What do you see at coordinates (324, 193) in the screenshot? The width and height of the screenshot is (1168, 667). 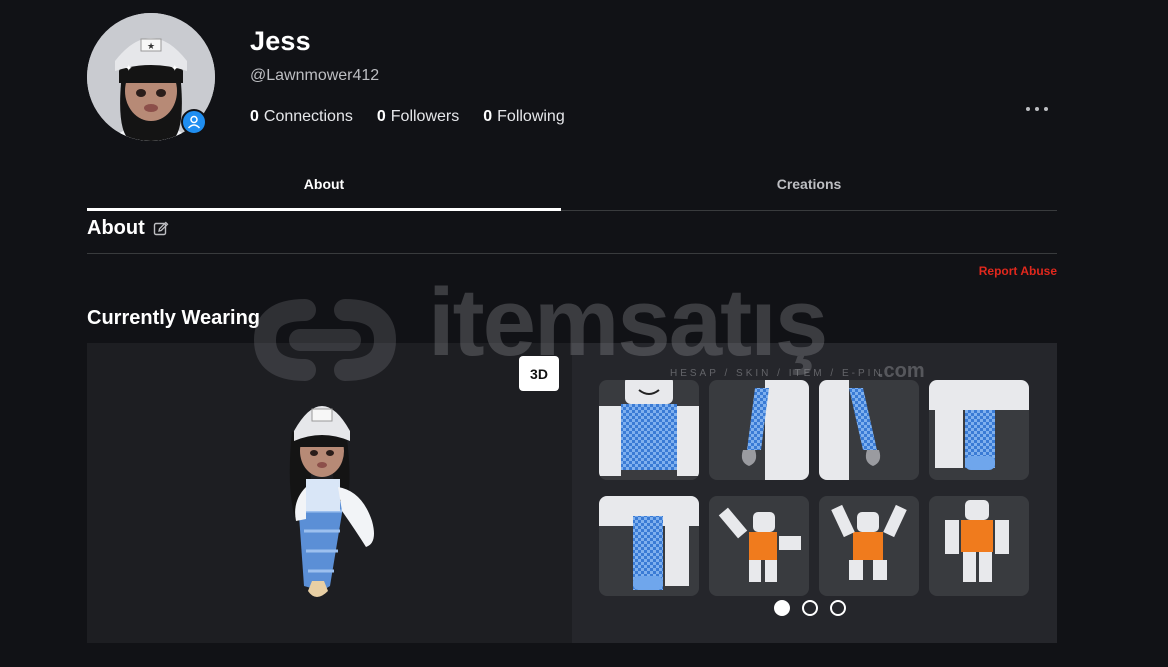 I see `tab-about: About` at bounding box center [324, 193].